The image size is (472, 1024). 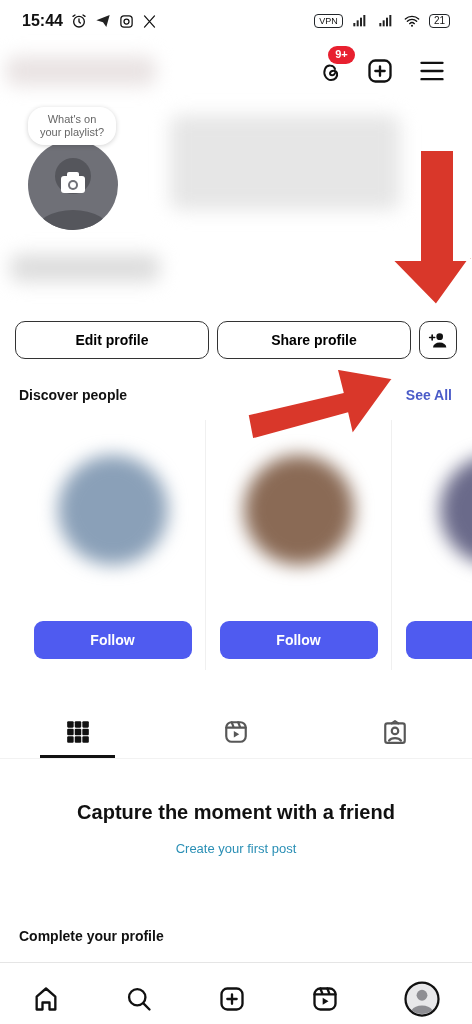 What do you see at coordinates (236, 812) in the screenshot?
I see `empty-state-title: Capture the moment with a friend` at bounding box center [236, 812].